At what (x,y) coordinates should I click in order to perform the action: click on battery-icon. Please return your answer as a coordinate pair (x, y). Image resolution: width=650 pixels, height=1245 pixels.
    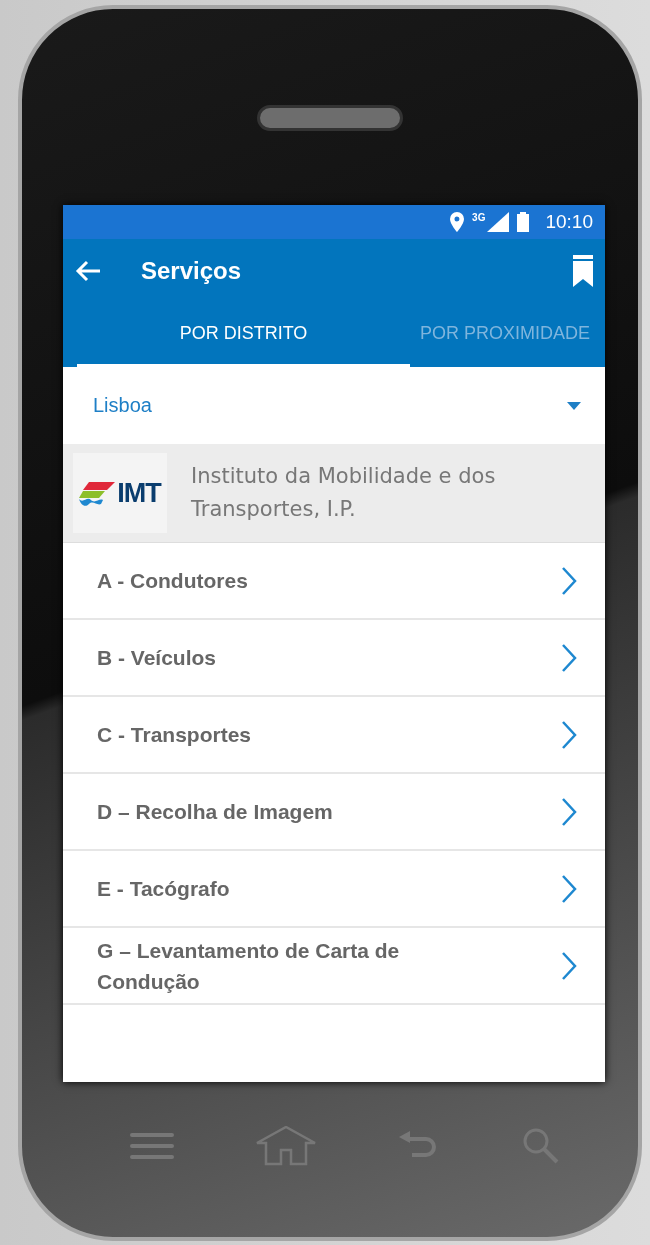
    Looking at the image, I should click on (523, 222).